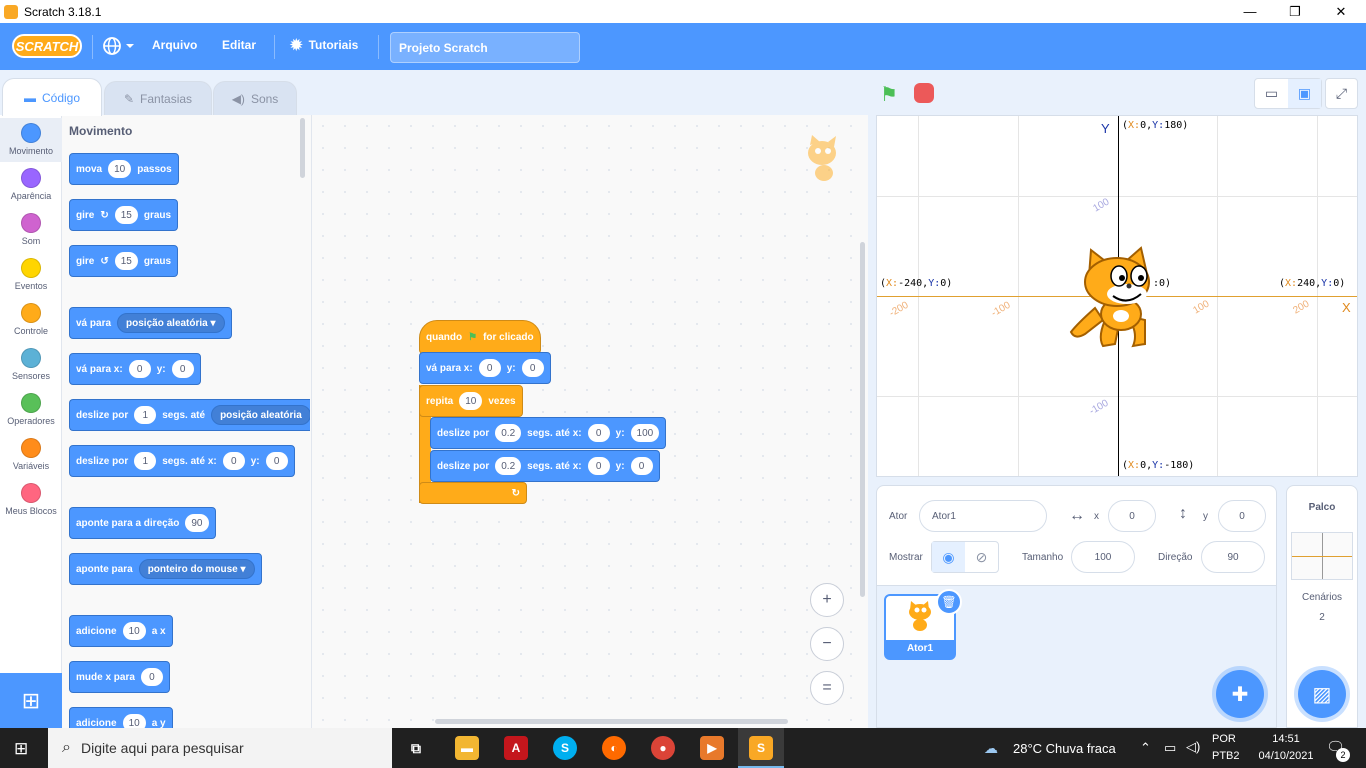 This screenshot has width=1366, height=768. What do you see at coordinates (239, 45) in the screenshot?
I see `menu-edit: Editar` at bounding box center [239, 45].